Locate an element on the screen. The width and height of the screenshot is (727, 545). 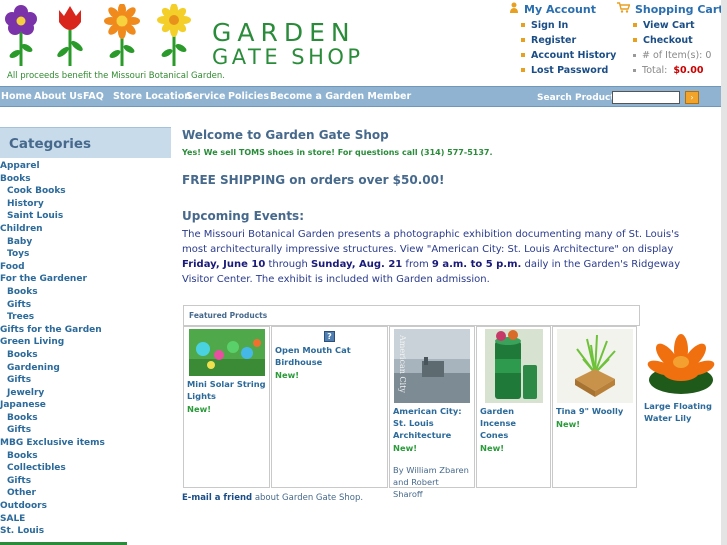
my-account-heading: My Account is located at coordinates (562, 9).